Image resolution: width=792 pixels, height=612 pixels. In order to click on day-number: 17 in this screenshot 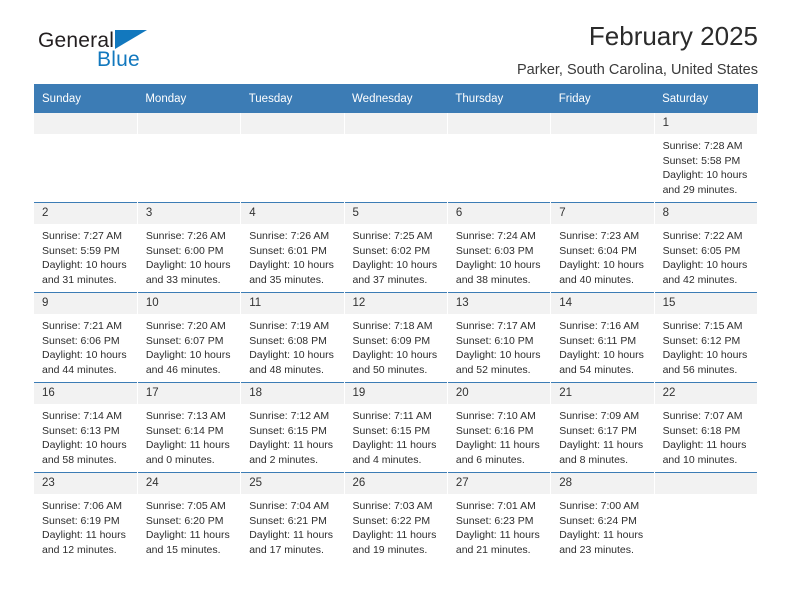, I will do `click(189, 393)`.